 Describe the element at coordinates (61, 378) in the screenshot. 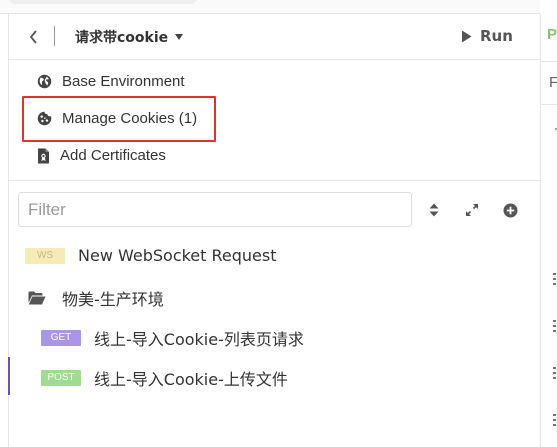

I see `method-badge-post: POST` at that location.